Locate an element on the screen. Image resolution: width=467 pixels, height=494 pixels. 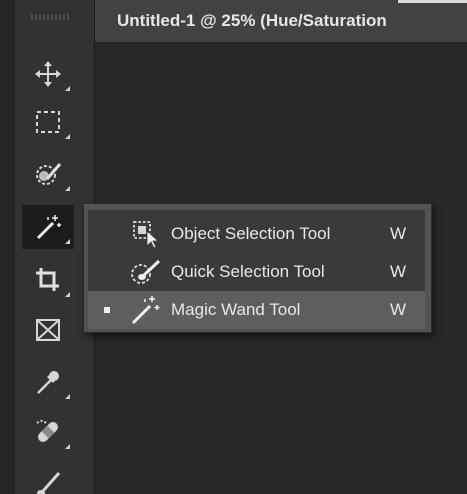
eyedropper-tool is located at coordinates (48, 382).